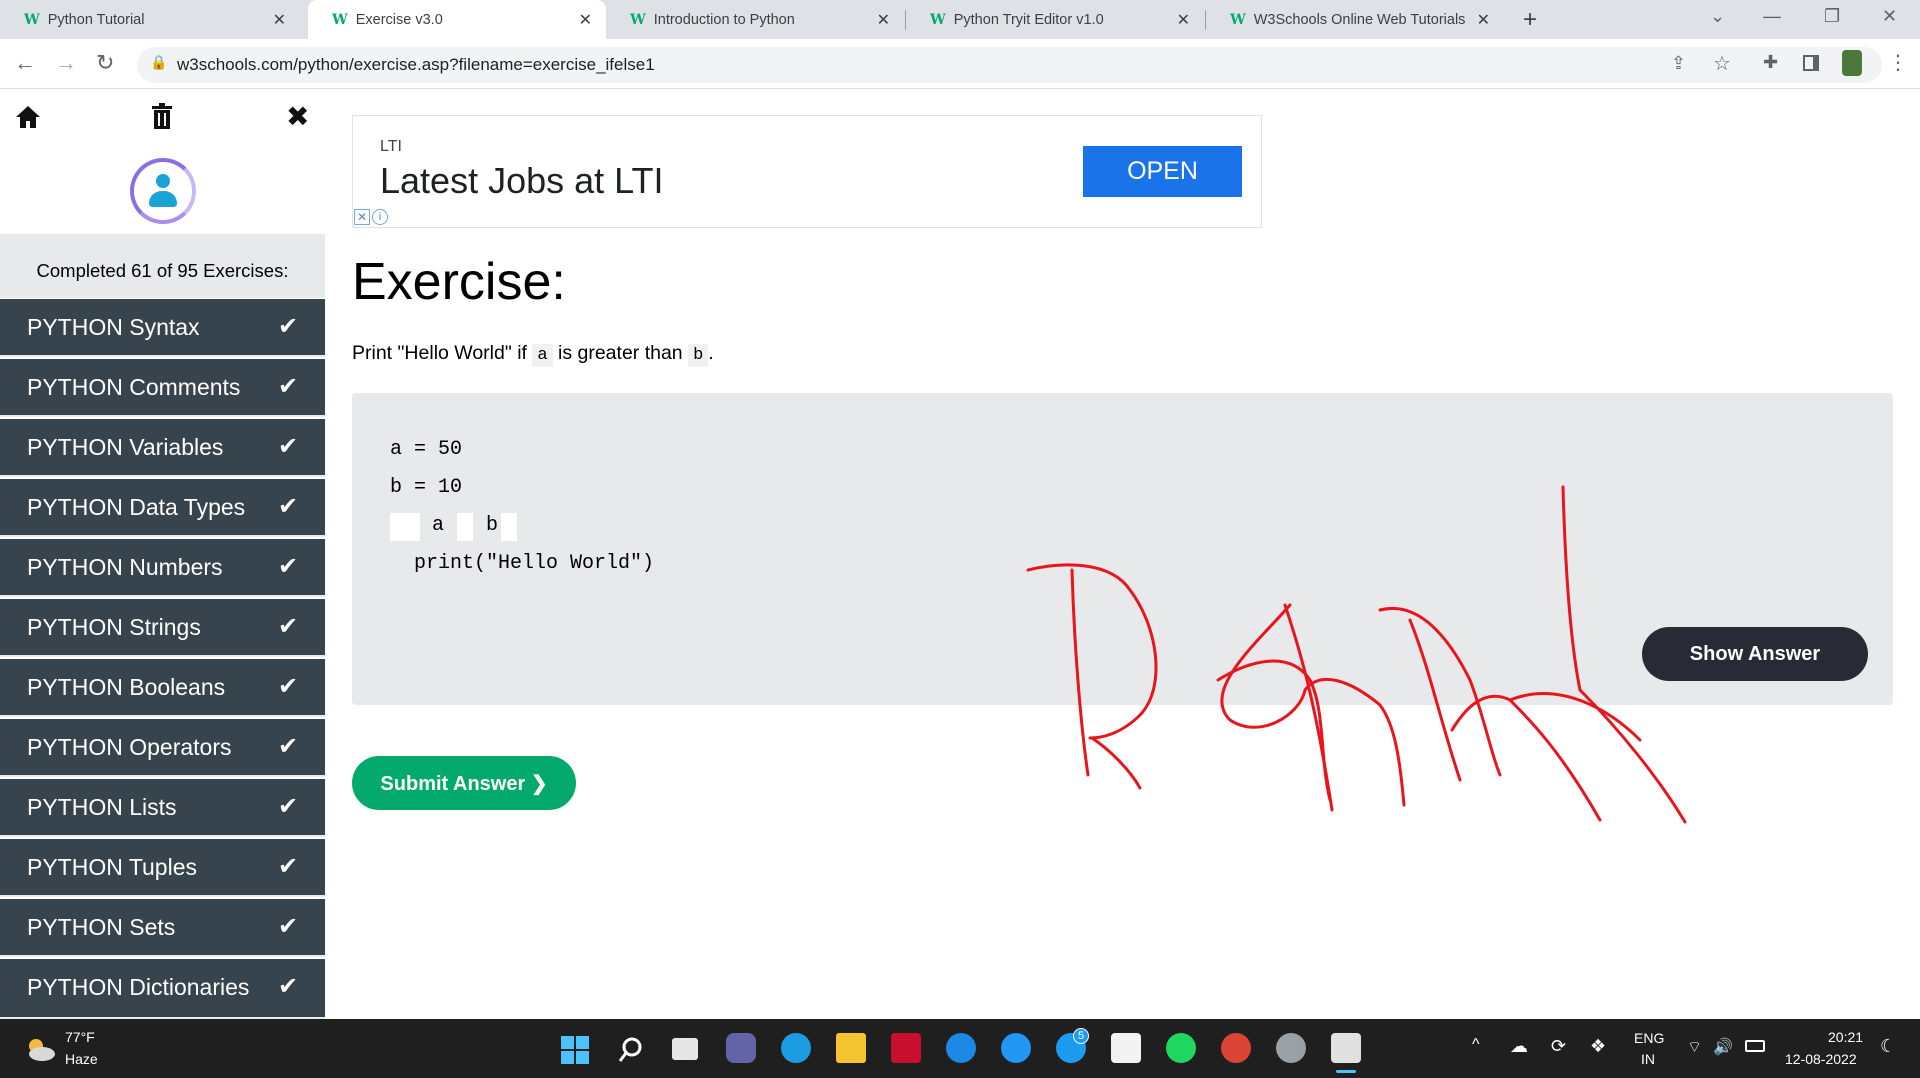 This screenshot has height=1078, width=1920. Describe the element at coordinates (1346, 1048) in the screenshot. I see `snipping-tool-icon` at that location.